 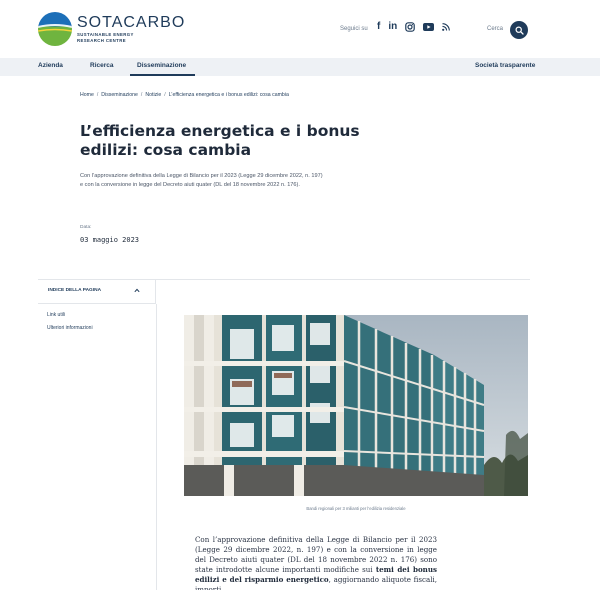 What do you see at coordinates (392, 27) in the screenshot?
I see `linkedin-icon: in` at bounding box center [392, 27].